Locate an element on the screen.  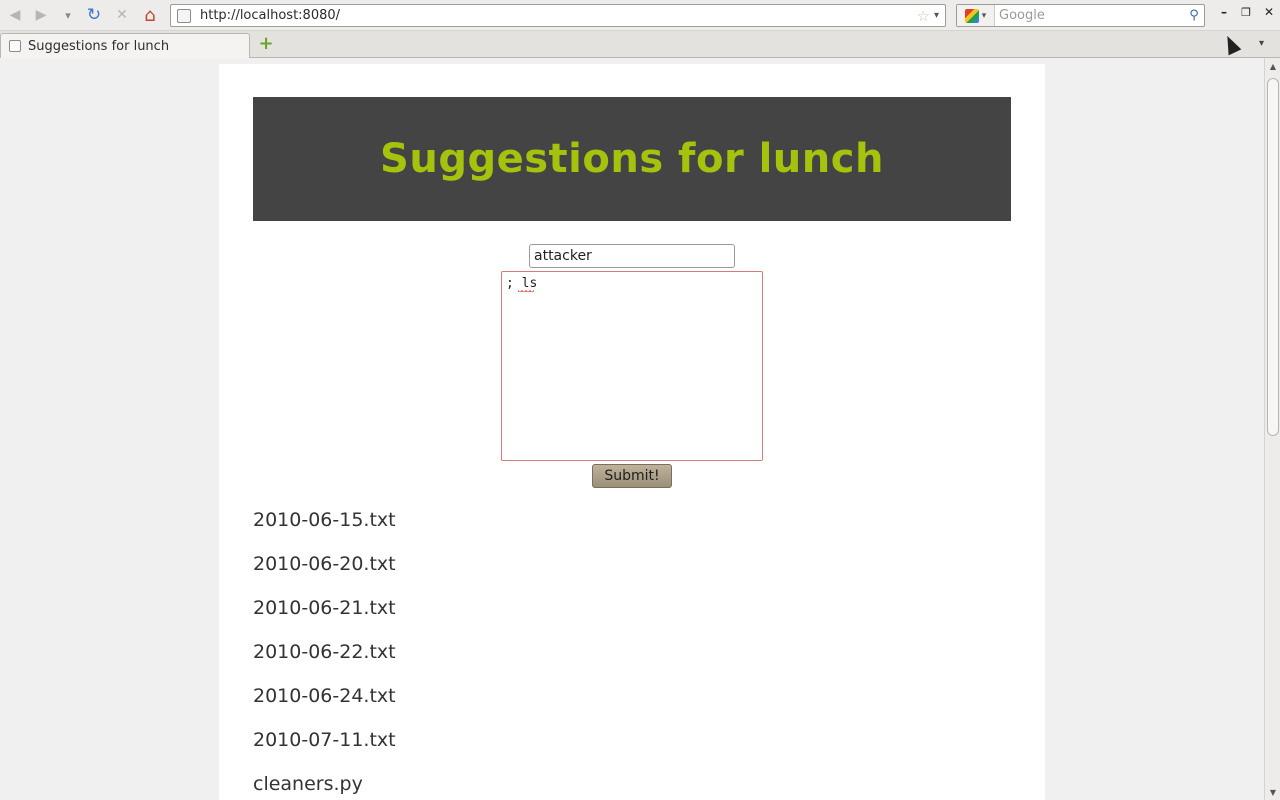
scrollbar-thumb is located at coordinates (1273, 257).